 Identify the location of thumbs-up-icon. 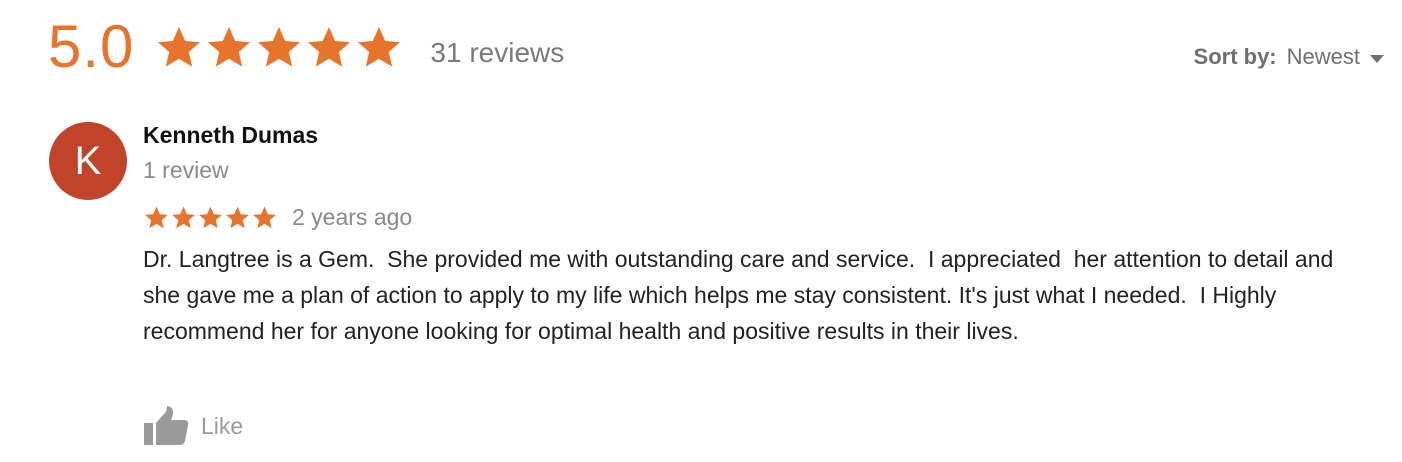
(166, 426).